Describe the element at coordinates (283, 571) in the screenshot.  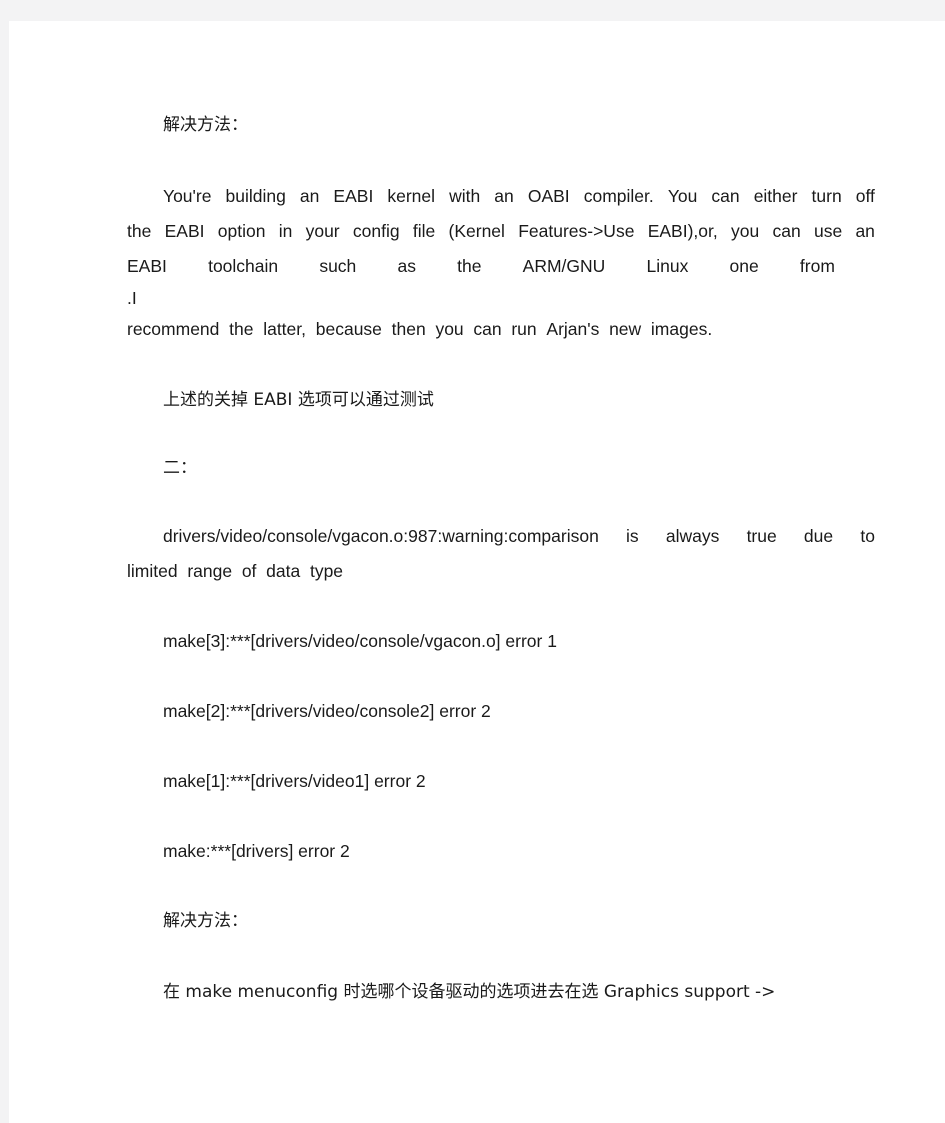
I see `word: data` at that location.